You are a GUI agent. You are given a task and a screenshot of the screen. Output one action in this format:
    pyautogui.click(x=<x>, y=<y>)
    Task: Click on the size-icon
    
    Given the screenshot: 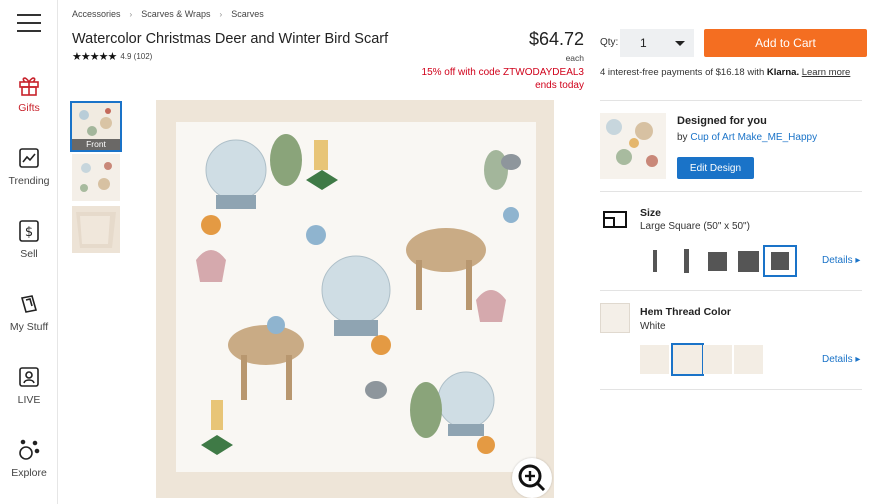 What is the action you would take?
    pyautogui.click(x=615, y=219)
    